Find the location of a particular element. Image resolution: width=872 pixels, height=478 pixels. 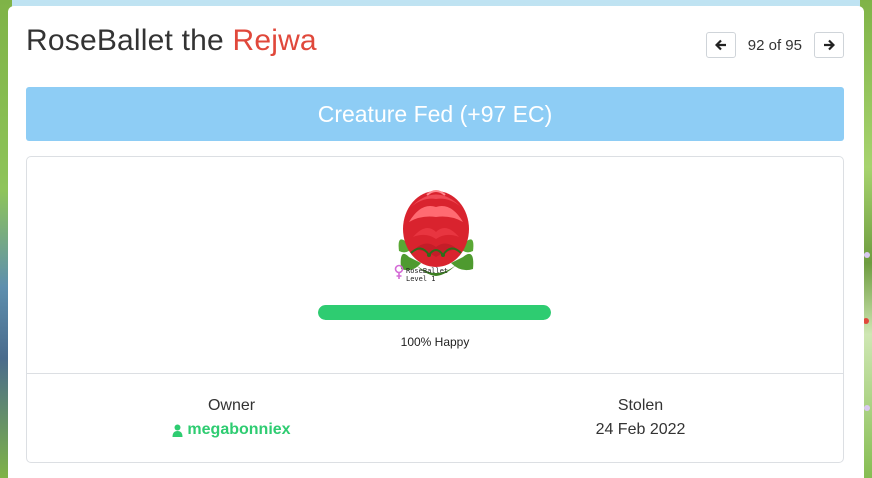

owner-section: Owner megabonniex is located at coordinates (231, 419).